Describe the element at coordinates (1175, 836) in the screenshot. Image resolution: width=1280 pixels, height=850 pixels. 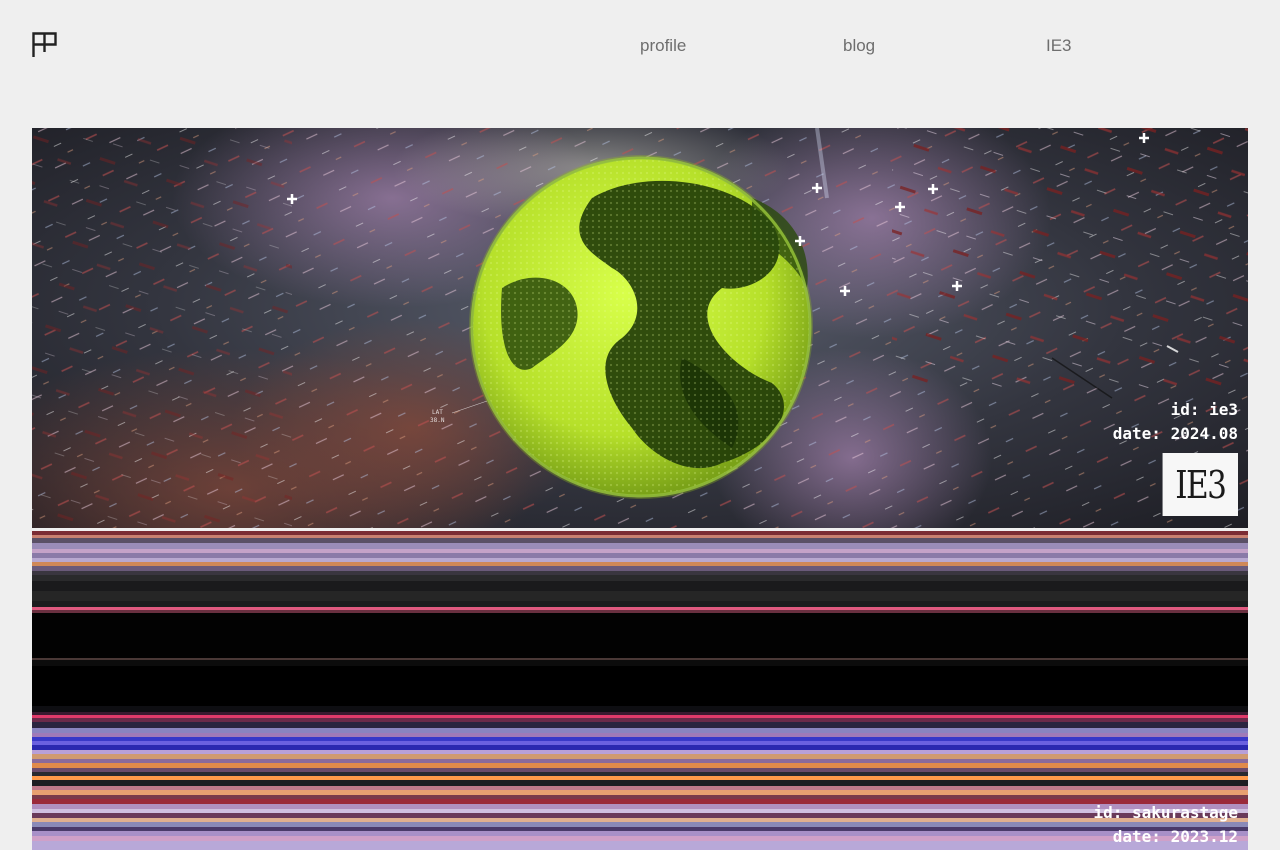
I see `project-date: date: 2023.12` at that location.